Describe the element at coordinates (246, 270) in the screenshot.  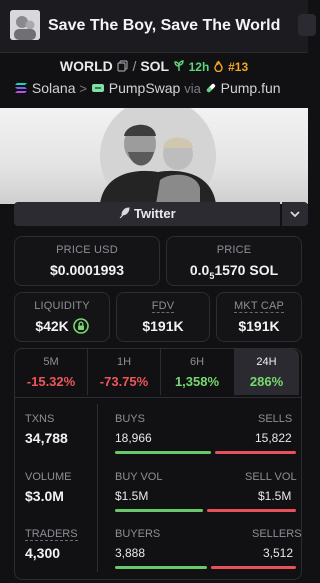
I see `price-sol-suffix: 1570 SOL` at that location.